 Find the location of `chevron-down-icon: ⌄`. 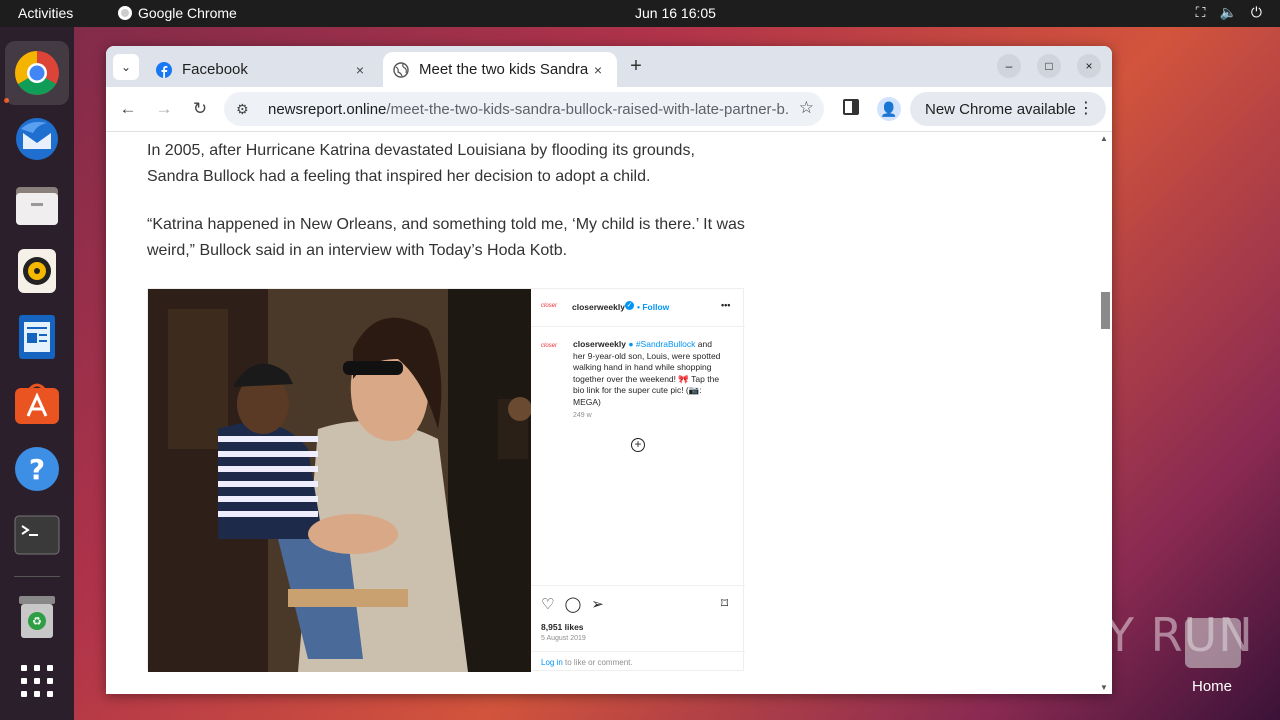

chevron-down-icon: ⌄ is located at coordinates (126, 67).